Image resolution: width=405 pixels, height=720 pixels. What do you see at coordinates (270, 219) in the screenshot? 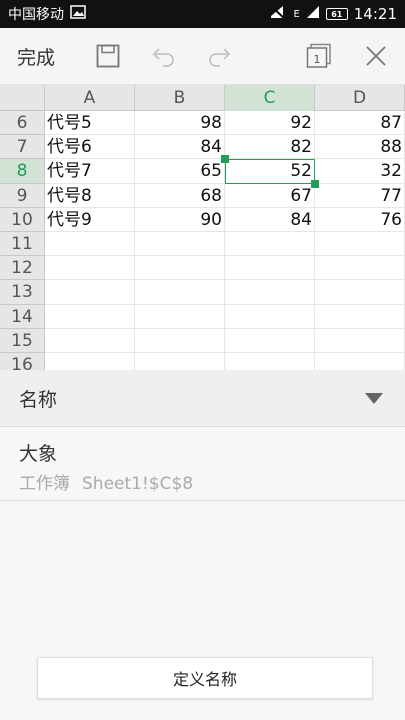
I see `cell-c10: 84` at bounding box center [270, 219].